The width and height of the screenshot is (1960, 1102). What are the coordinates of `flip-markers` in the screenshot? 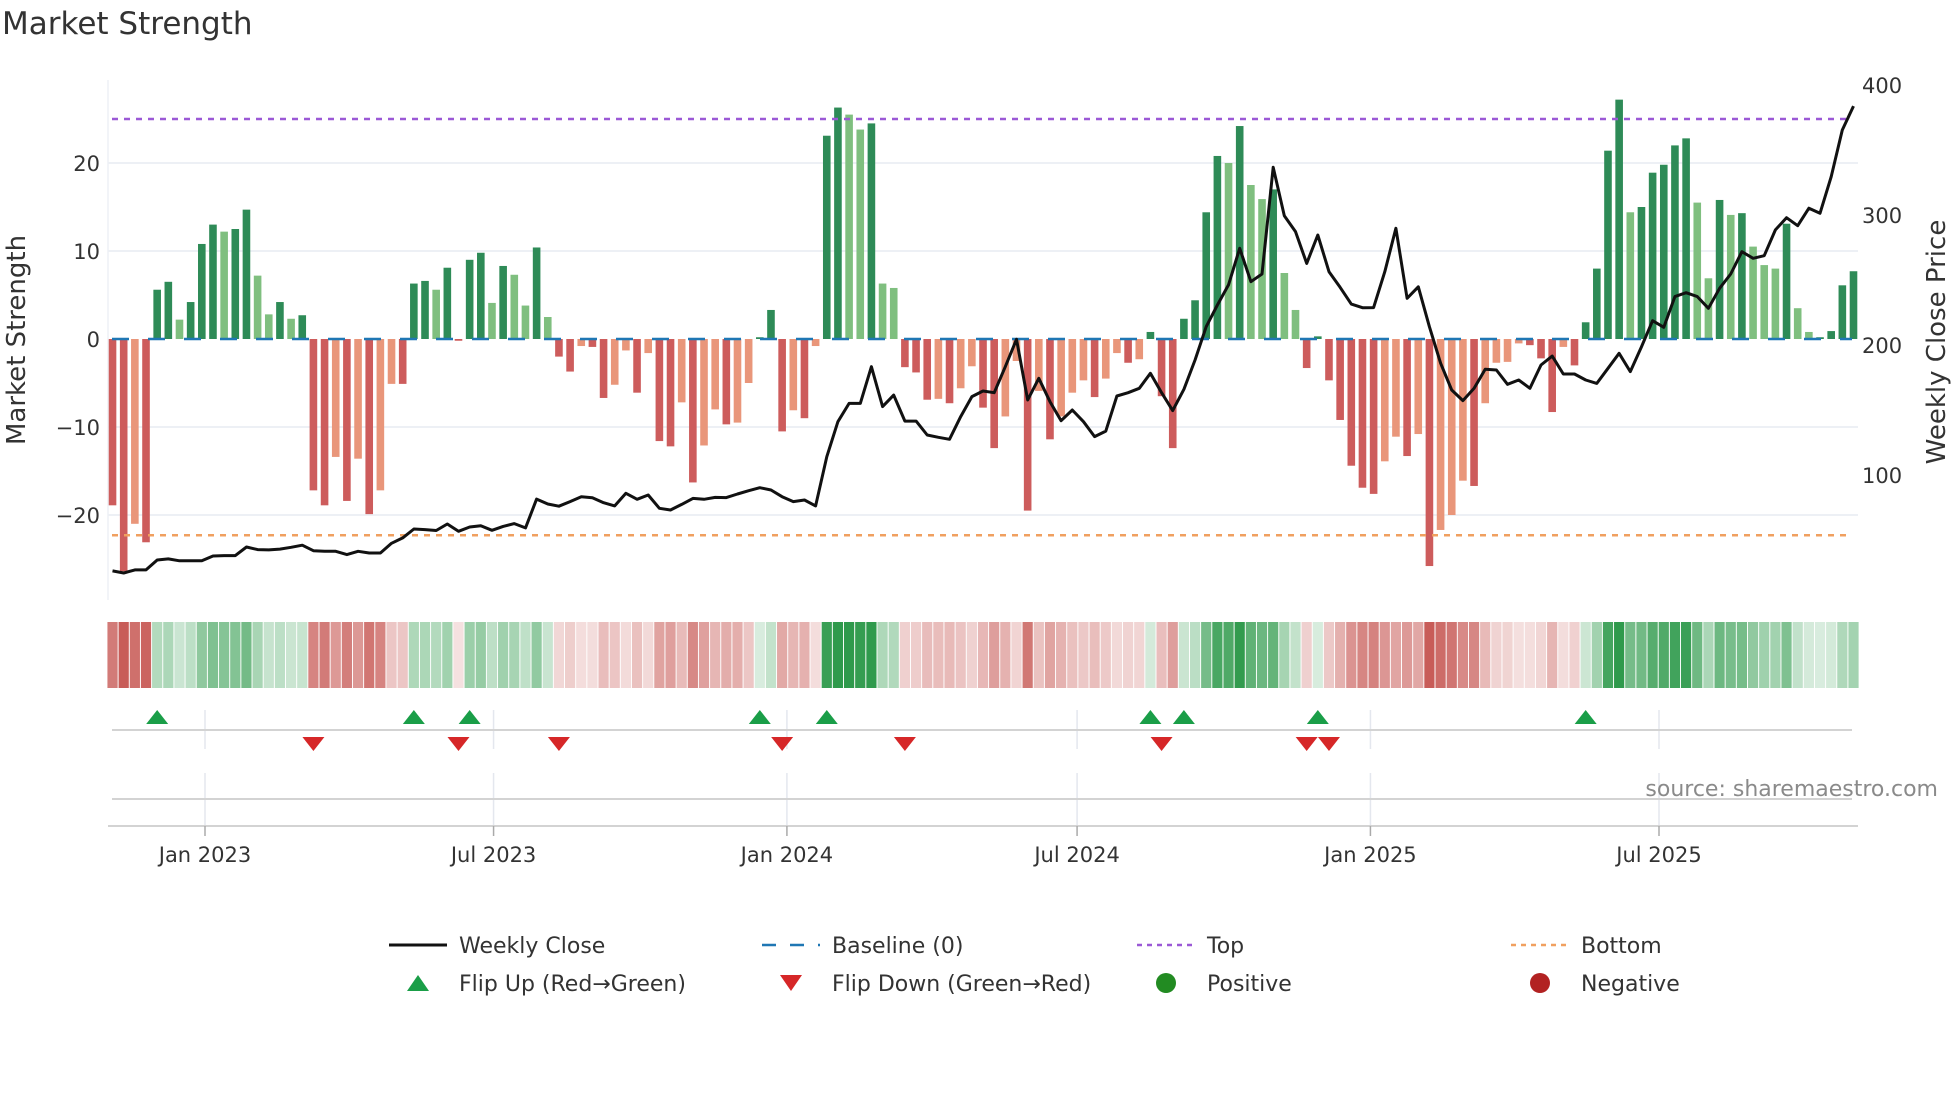 It's located at (982, 768).